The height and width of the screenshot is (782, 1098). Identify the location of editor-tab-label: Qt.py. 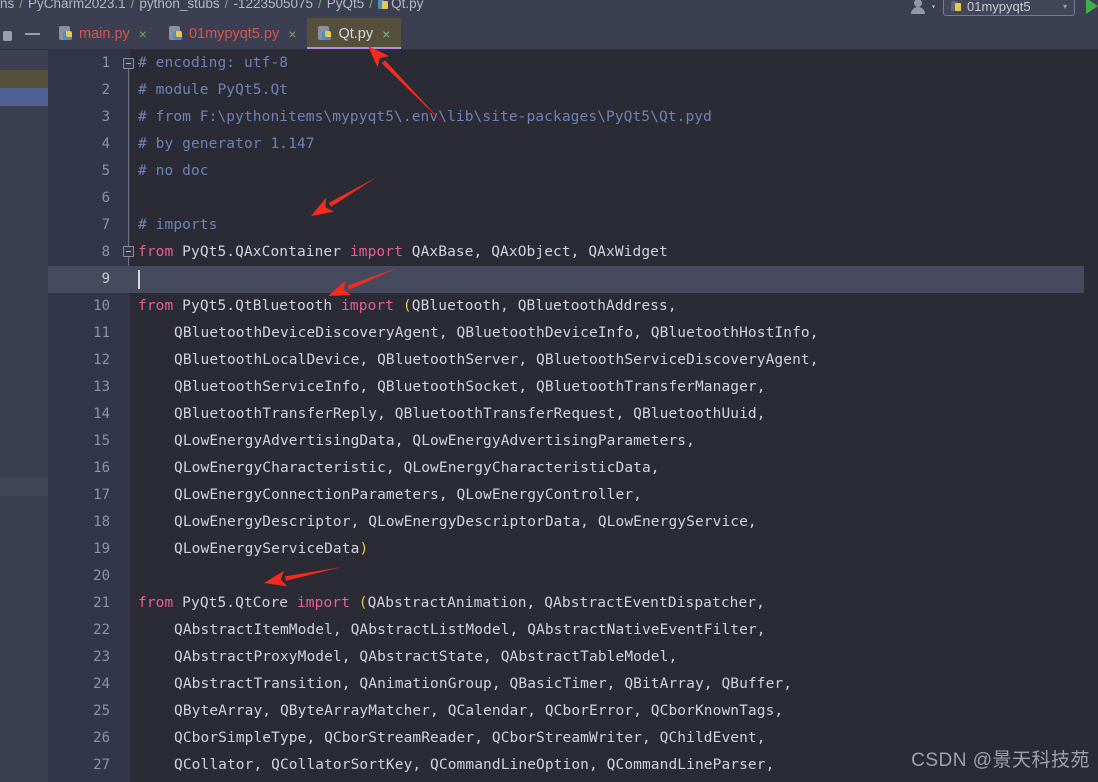
(356, 33).